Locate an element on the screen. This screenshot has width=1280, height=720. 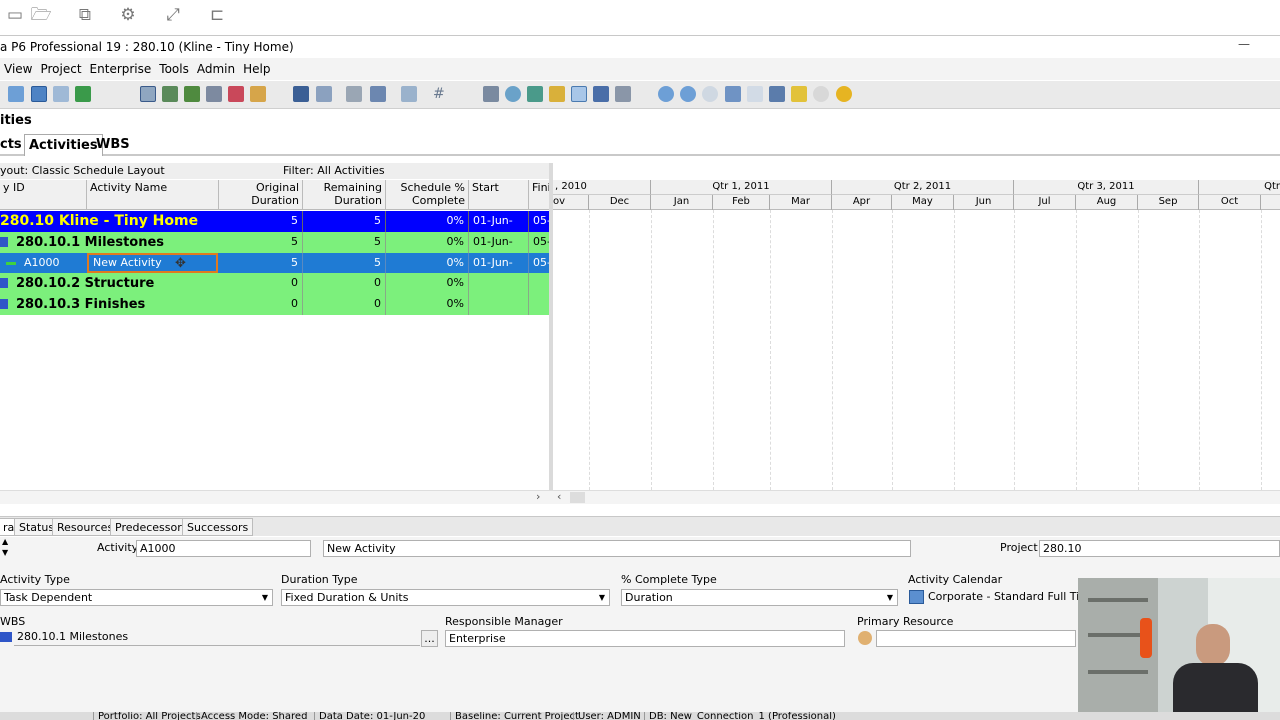
arrow-down-icon: ▼ is located at coordinates (5, 552).